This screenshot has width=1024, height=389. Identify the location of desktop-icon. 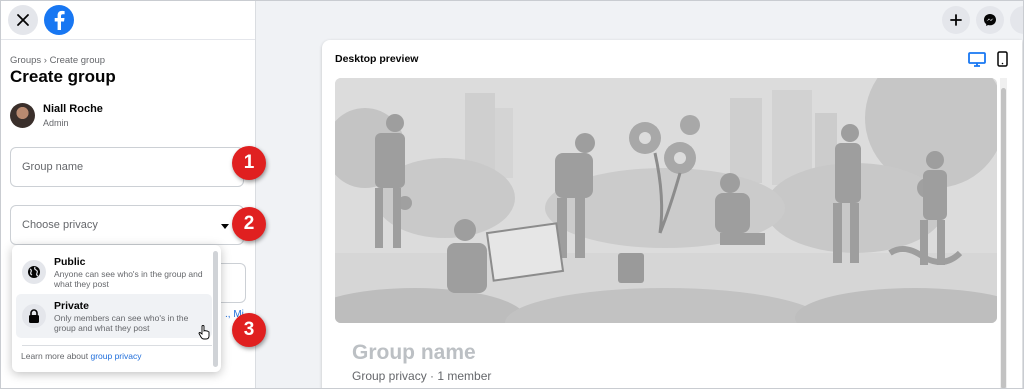
(977, 59).